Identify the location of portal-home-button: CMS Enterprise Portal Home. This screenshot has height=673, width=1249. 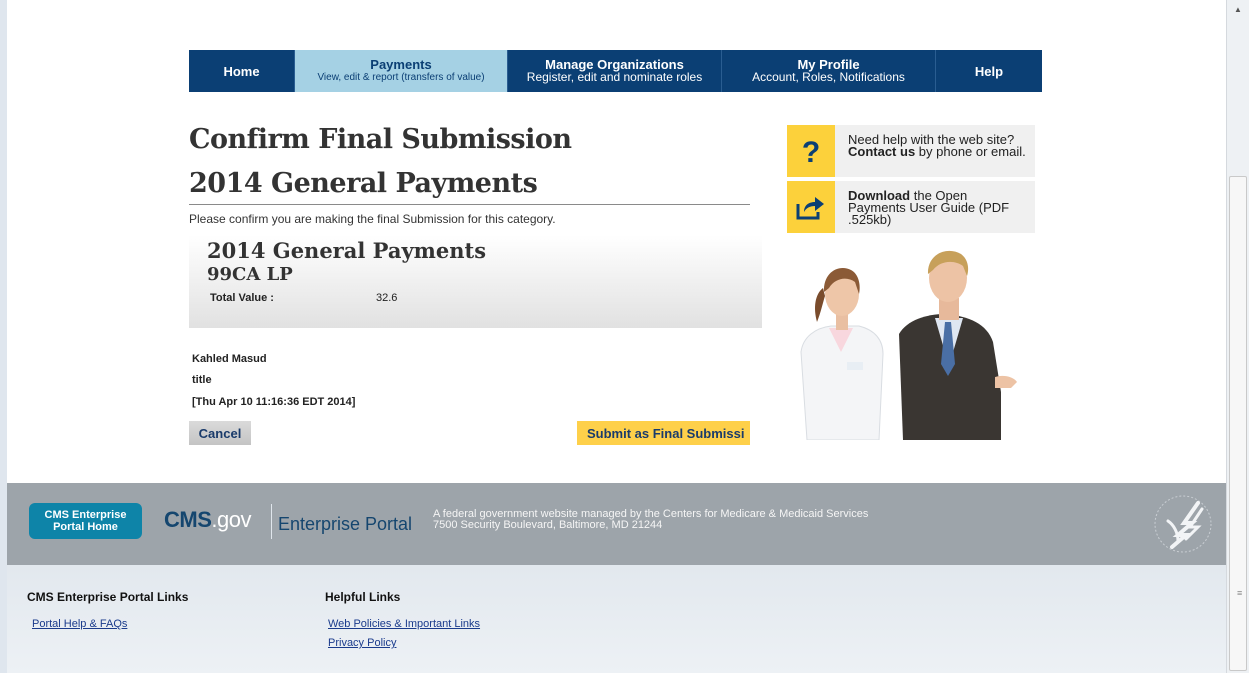
(85, 521).